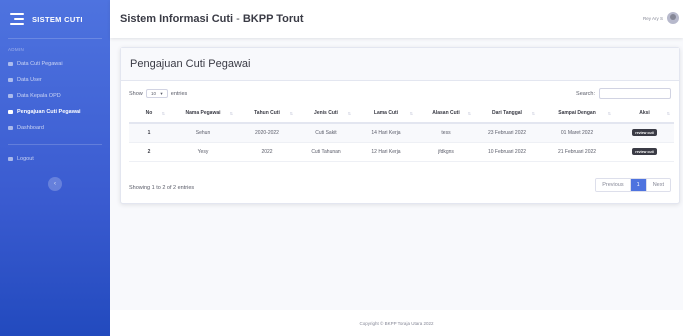  What do you see at coordinates (203, 114) in the screenshot?
I see `column-header-nama-pegawai: Nama Pegawai ⇅` at bounding box center [203, 114].